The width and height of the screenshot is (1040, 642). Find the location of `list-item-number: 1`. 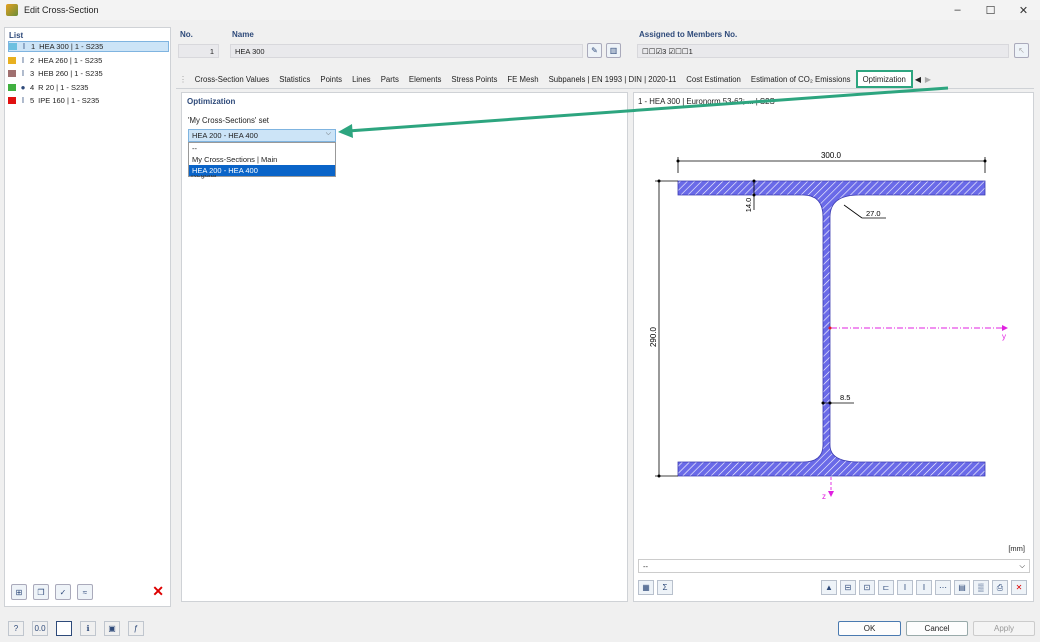

list-item-number: 1 is located at coordinates (33, 46).